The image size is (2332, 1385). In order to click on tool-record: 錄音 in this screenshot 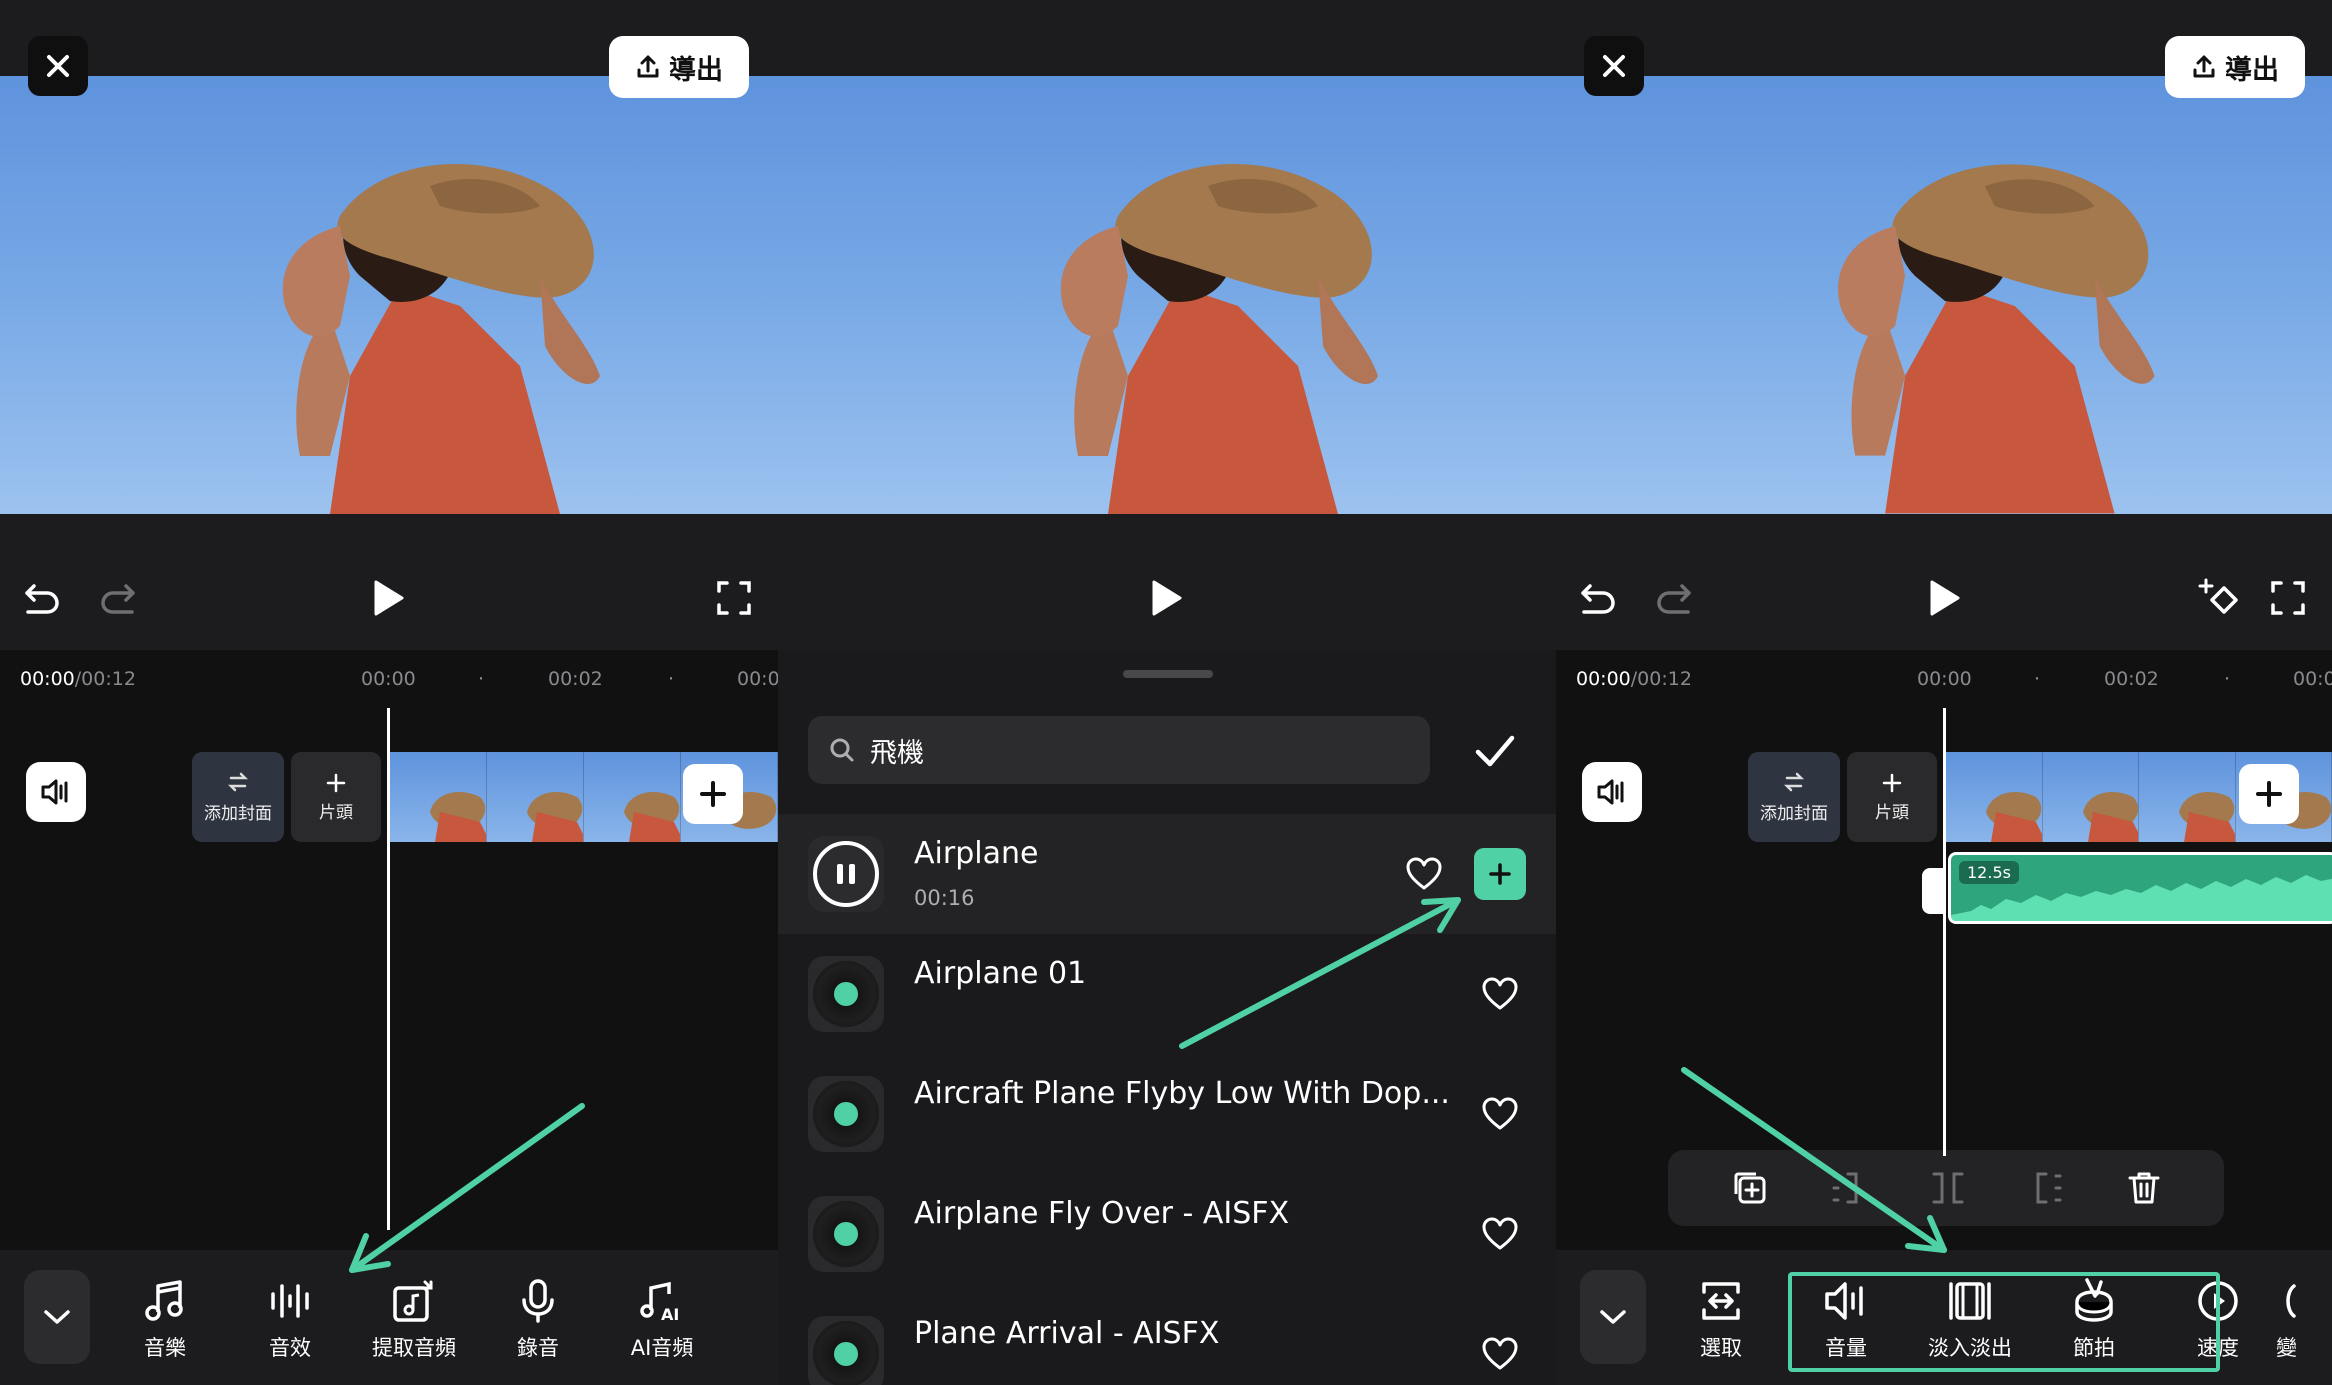, I will do `click(538, 1319)`.